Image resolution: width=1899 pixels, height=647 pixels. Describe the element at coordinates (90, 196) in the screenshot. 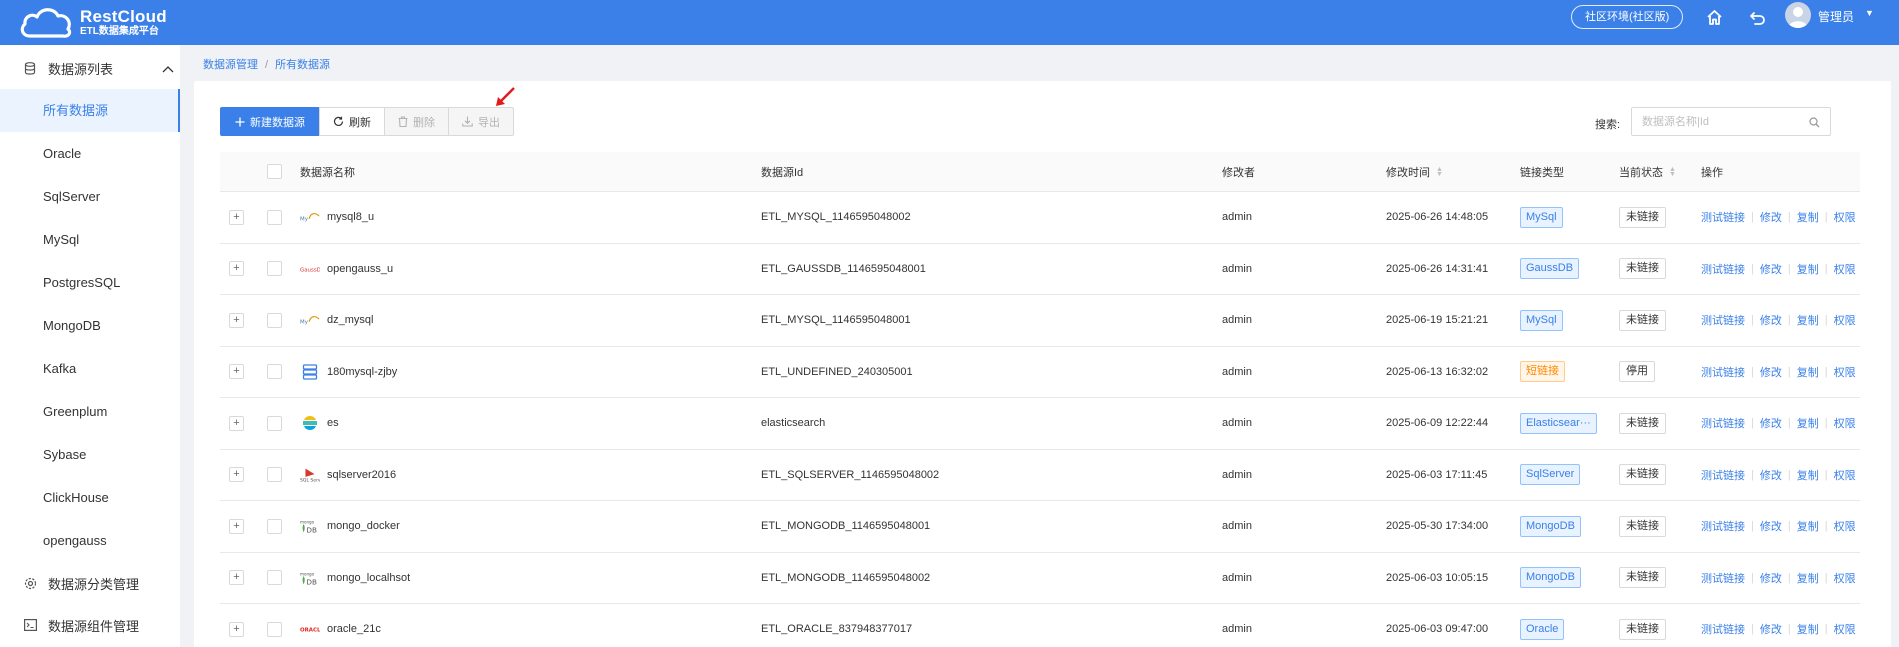

I see `sidebar-item-sqlserver: SqlServer` at that location.